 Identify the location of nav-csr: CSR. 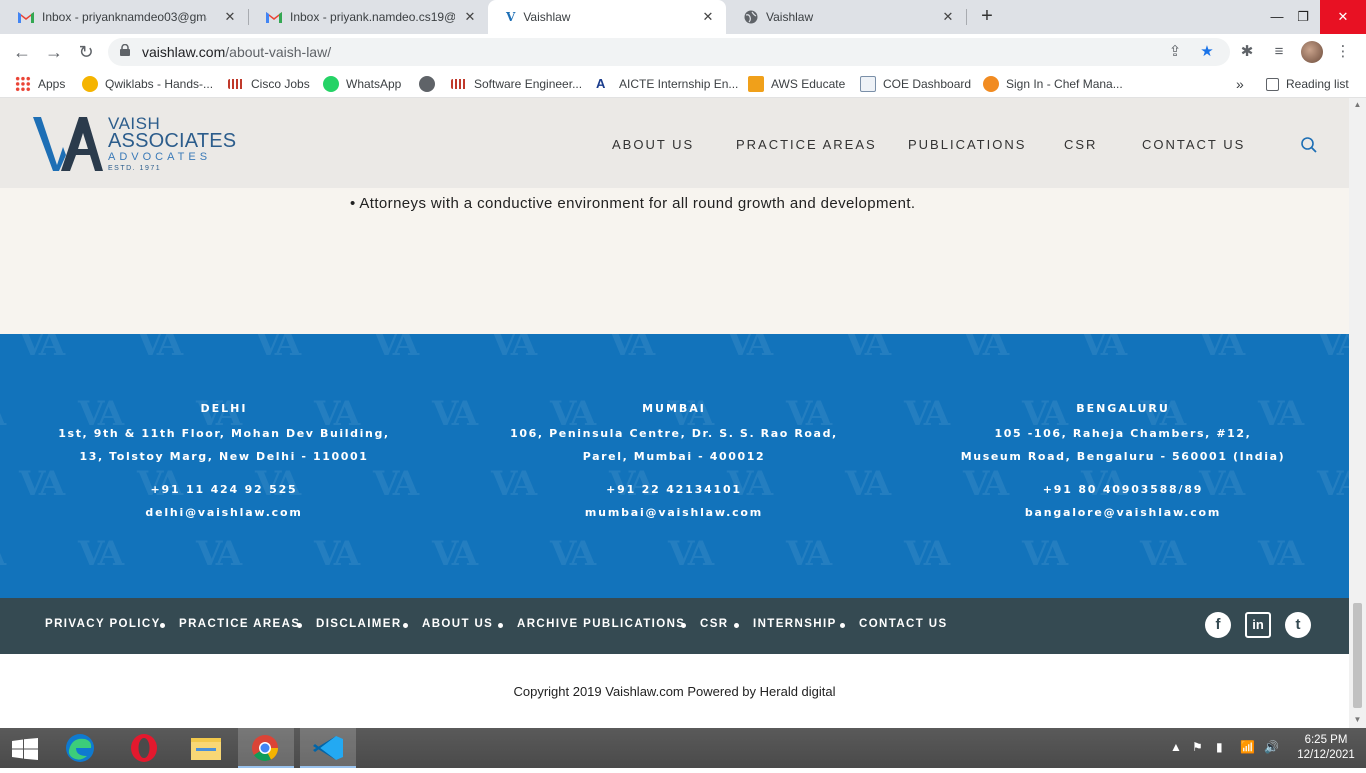
(1080, 144).